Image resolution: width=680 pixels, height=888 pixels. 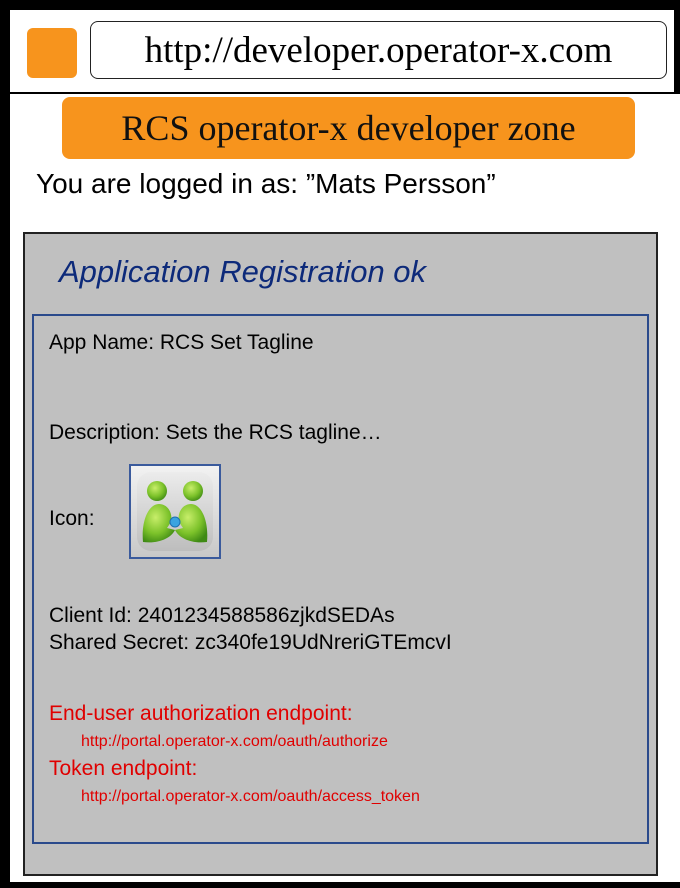 I want to click on rcs-app-people-icon, so click(x=175, y=512).